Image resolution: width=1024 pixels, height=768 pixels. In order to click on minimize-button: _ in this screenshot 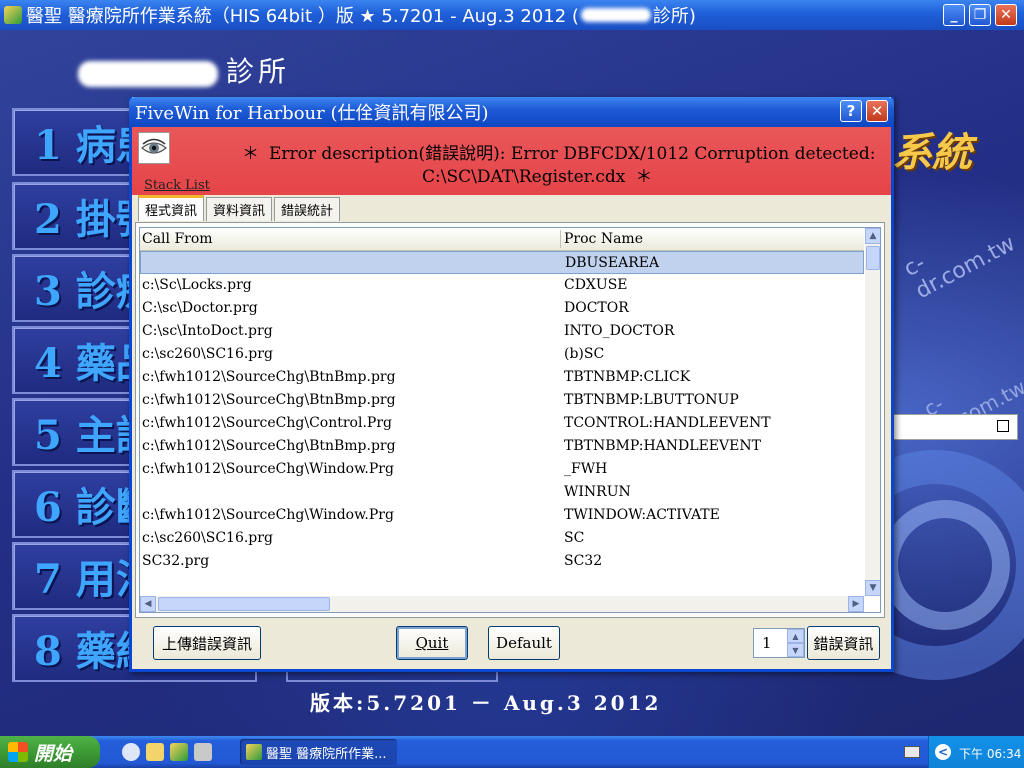, I will do `click(954, 15)`.